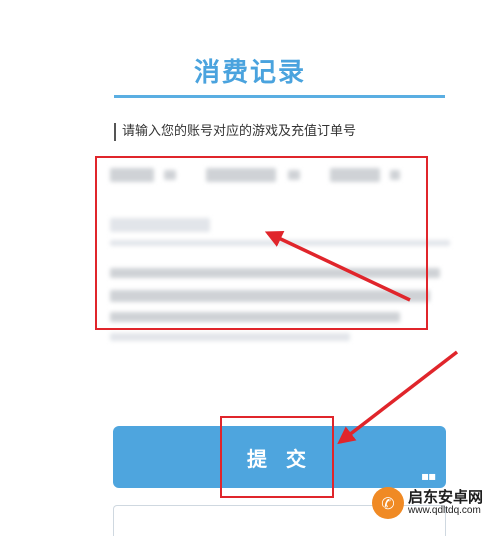  I want to click on watermark-name: 启东安卓网, so click(446, 496).